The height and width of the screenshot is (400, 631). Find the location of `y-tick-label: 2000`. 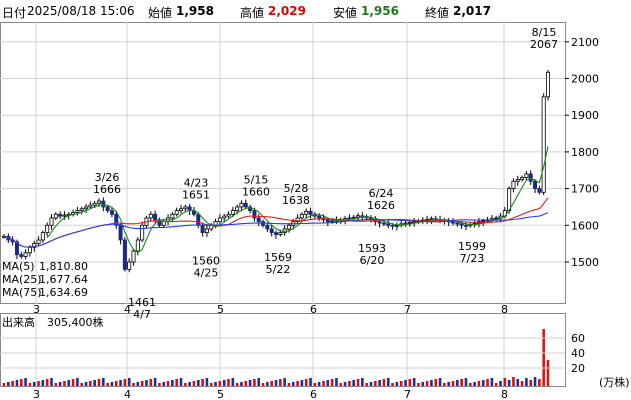

y-tick-label: 2000 is located at coordinates (585, 79).